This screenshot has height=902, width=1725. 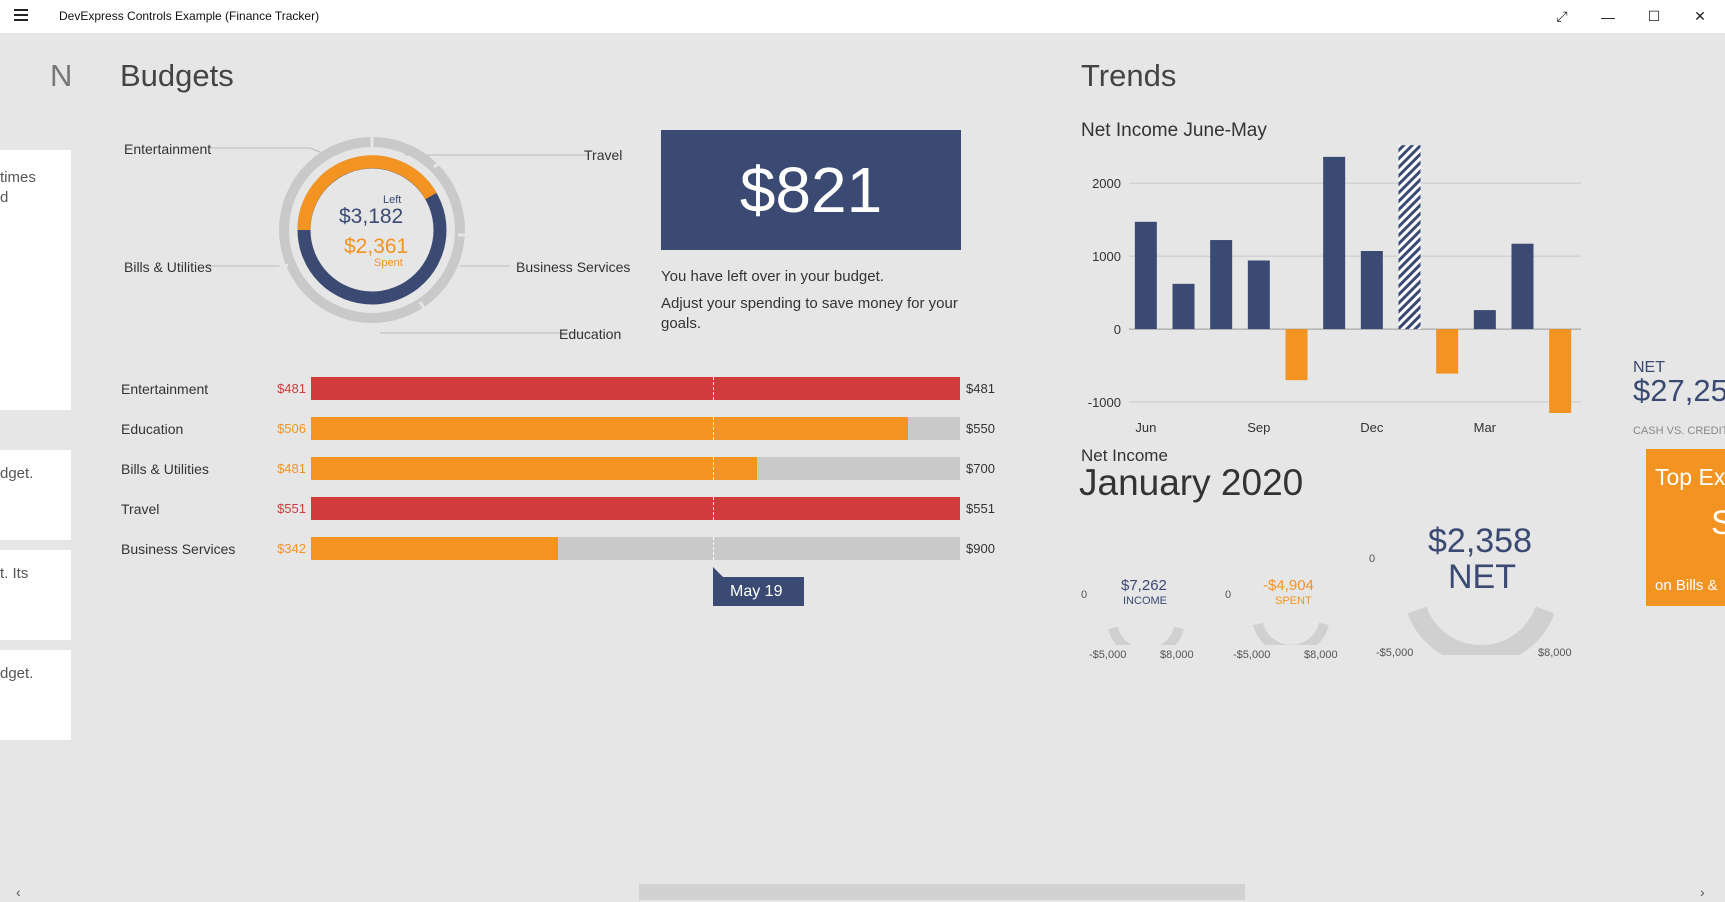 I want to click on left-card-1-text: times d, so click(x=18, y=187).